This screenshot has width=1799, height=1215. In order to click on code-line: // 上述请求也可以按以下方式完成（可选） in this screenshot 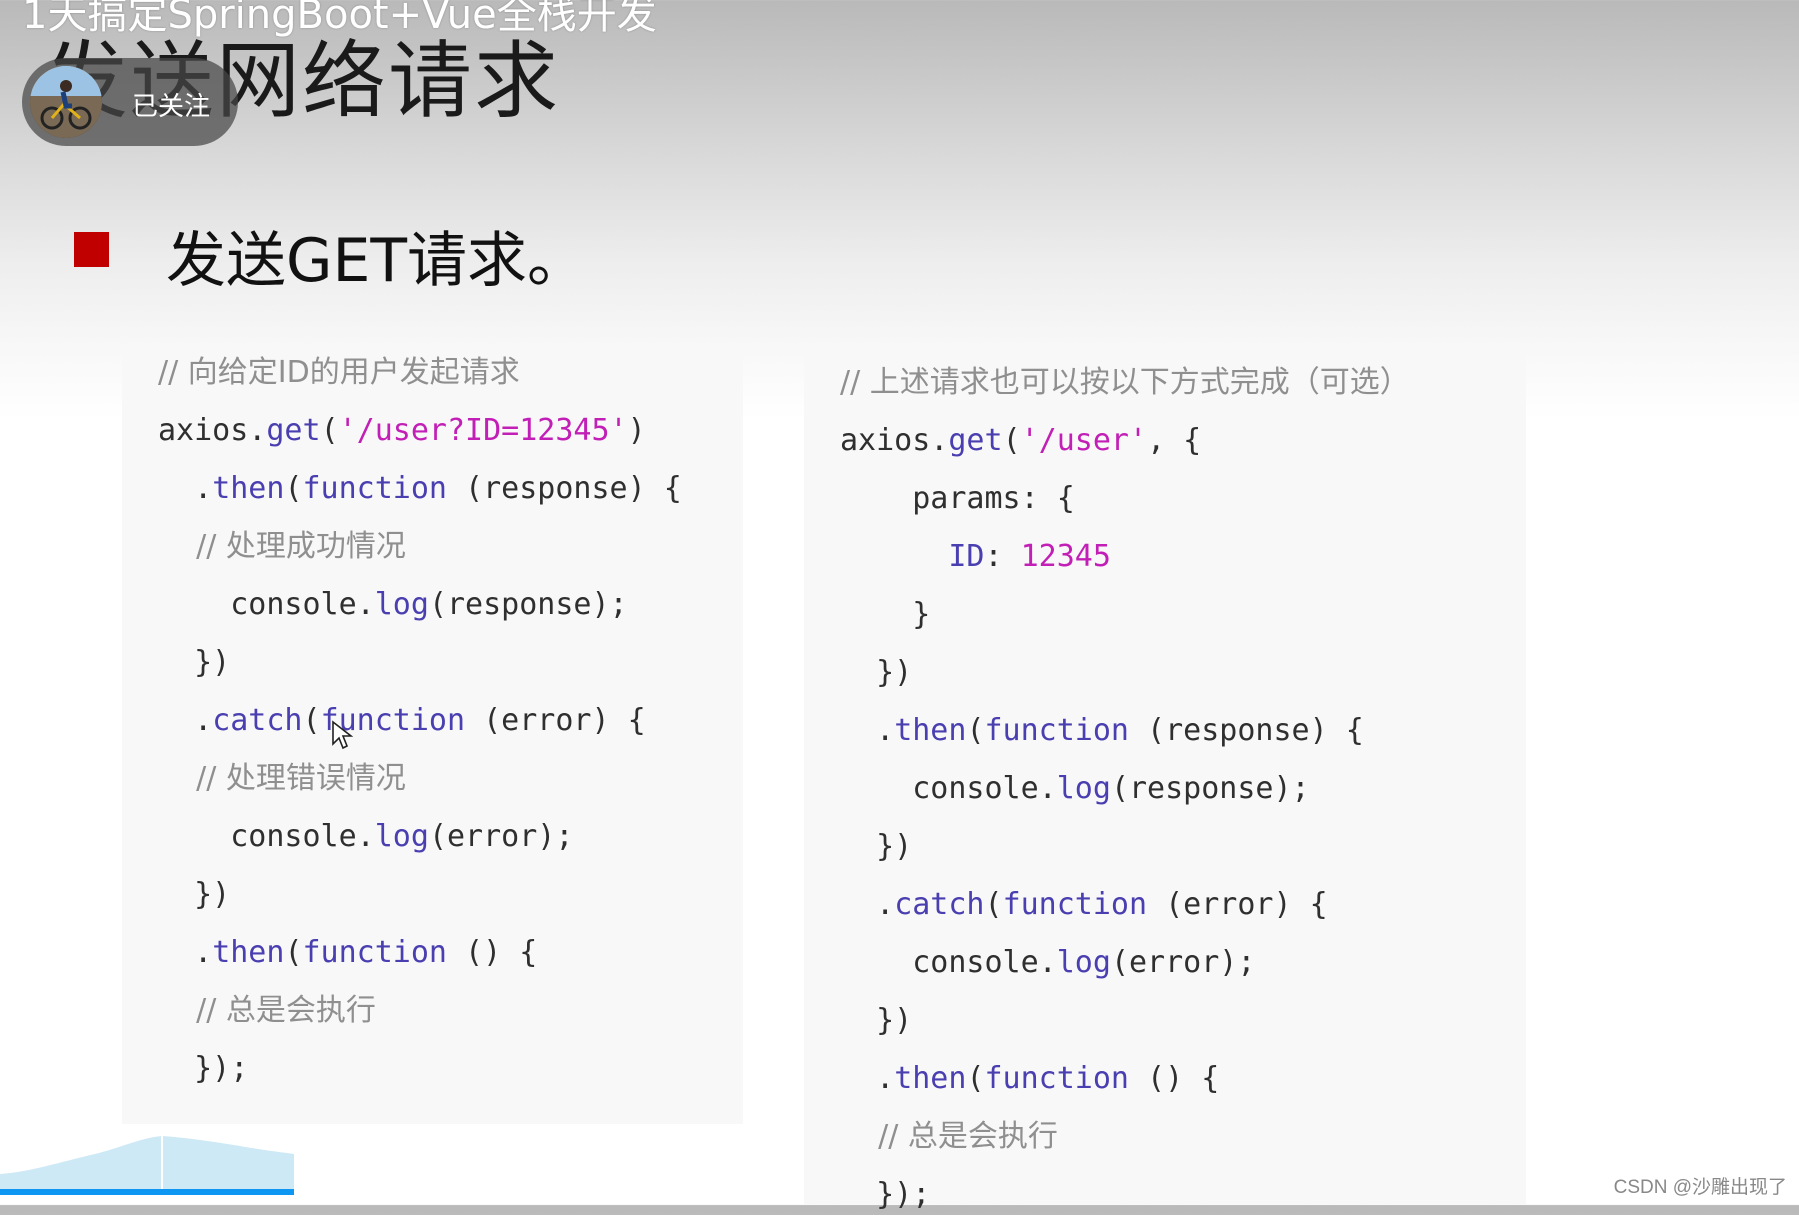, I will do `click(1125, 383)`.